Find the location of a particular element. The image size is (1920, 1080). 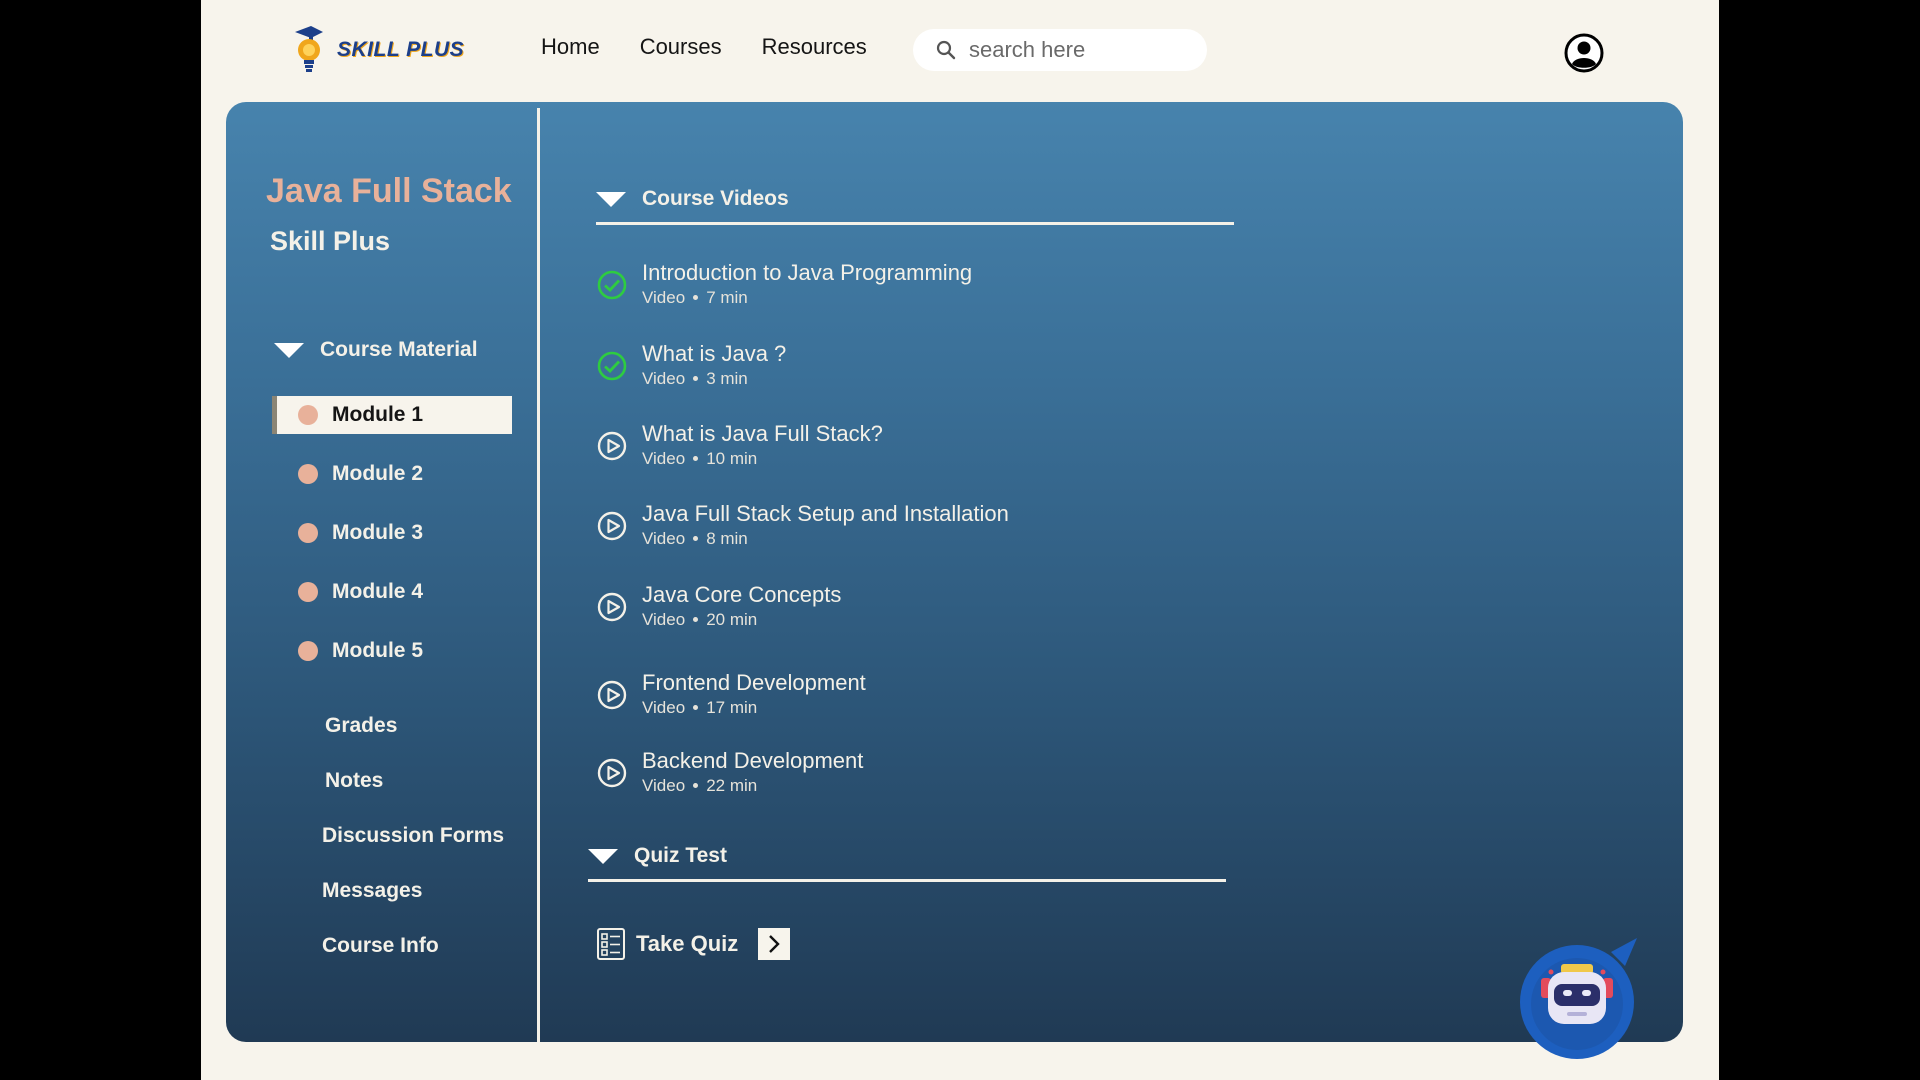

video-item: Java Core Concepts Video 20 min is located at coordinates (718, 606).